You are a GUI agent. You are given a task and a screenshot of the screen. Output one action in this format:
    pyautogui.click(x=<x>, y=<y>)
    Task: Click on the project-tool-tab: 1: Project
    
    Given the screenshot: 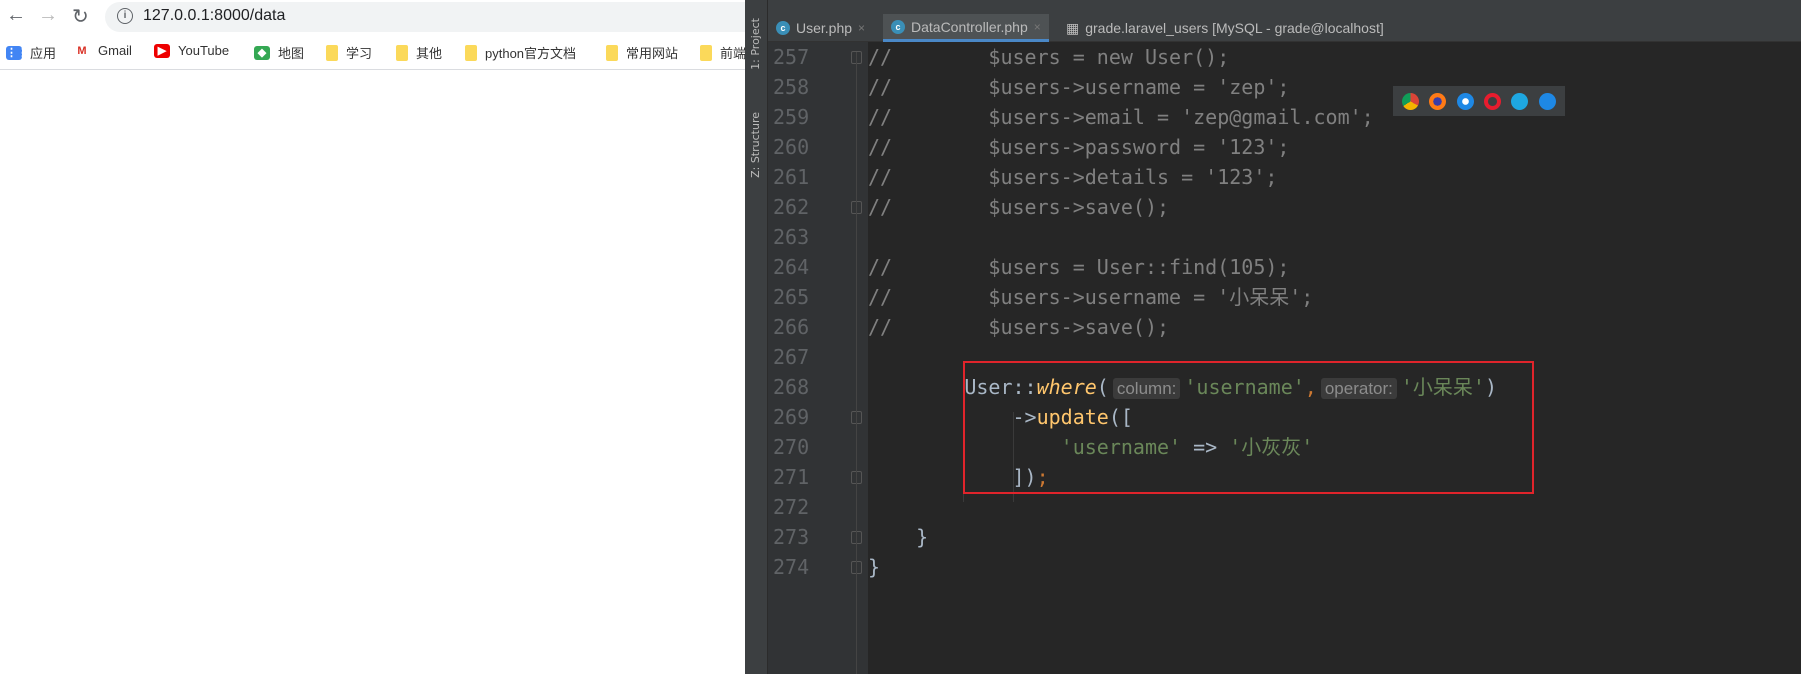 What is the action you would take?
    pyautogui.click(x=755, y=44)
    